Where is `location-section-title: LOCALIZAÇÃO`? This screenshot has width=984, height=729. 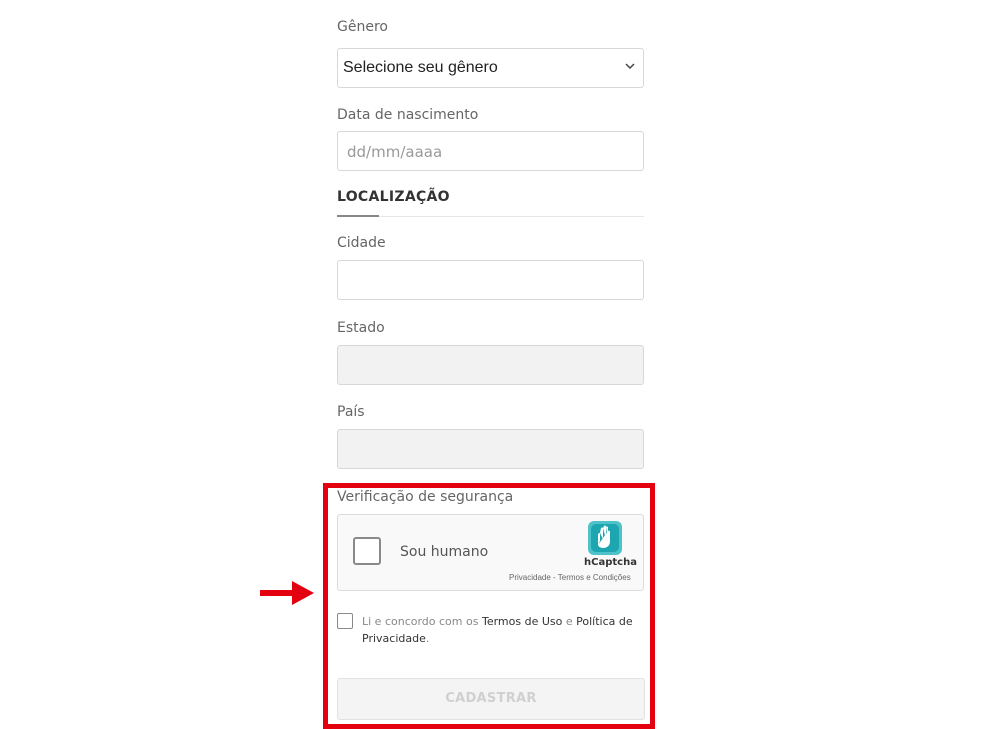
location-section-title: LOCALIZAÇÃO is located at coordinates (393, 197).